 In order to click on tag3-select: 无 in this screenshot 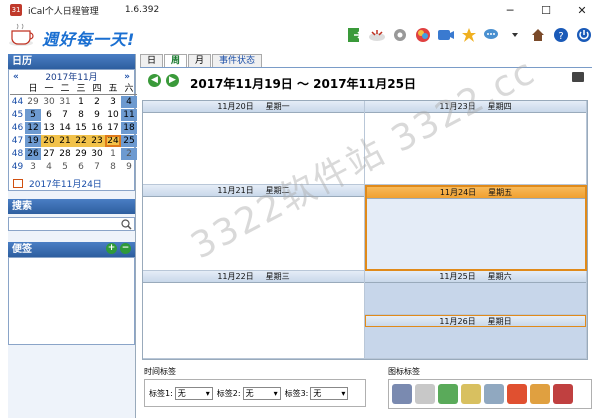, I will do `click(329, 393)`.